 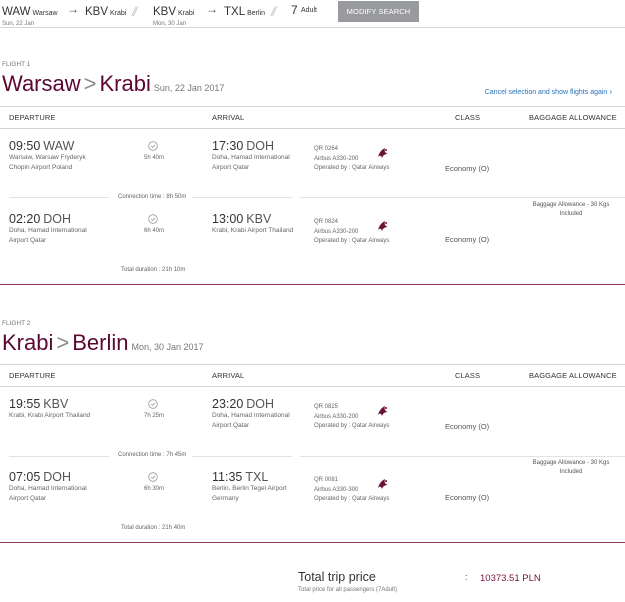 I want to click on departure-place: Doha, Hamad International Airport Qatar, so click(x=48, y=235).